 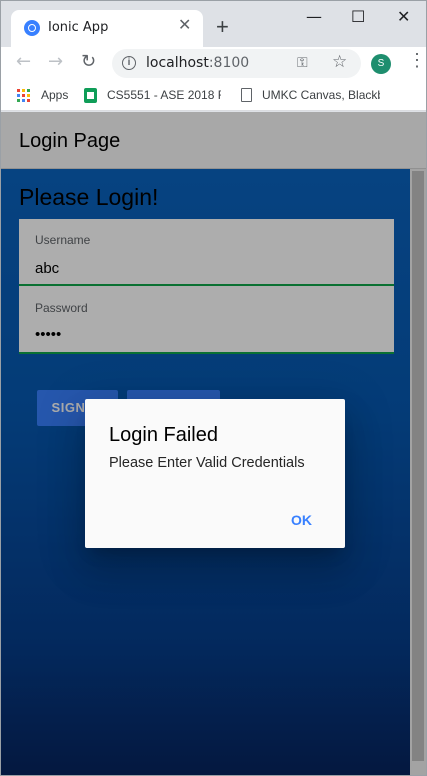 I want to click on site-info-icon: i, so click(x=129, y=63).